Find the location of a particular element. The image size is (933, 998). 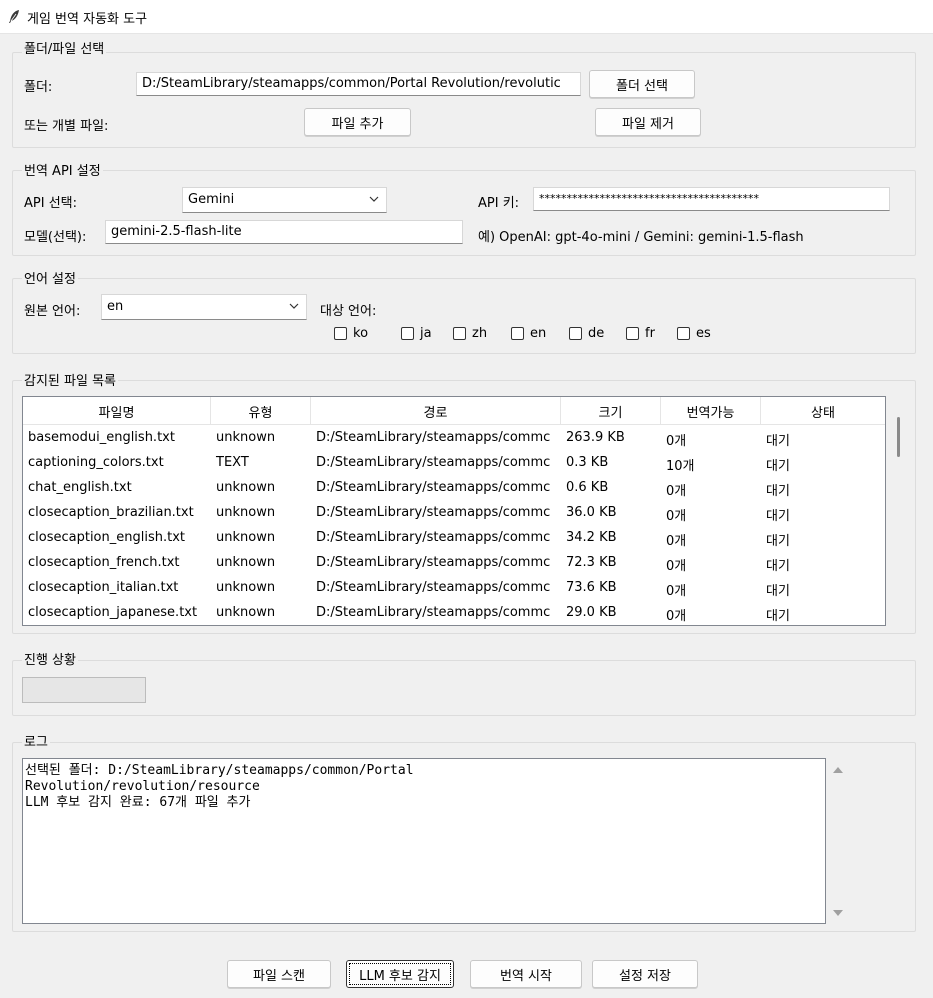

cell-size: 0.3 KB is located at coordinates (587, 462).